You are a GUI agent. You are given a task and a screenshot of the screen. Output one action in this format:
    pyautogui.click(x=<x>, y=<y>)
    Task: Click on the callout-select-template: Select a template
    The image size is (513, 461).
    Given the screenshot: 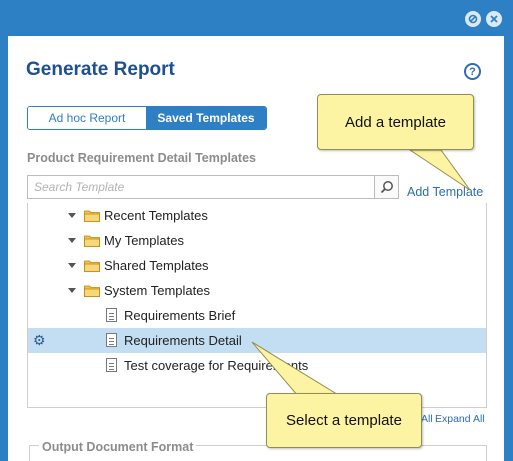 What is the action you would take?
    pyautogui.click(x=344, y=420)
    